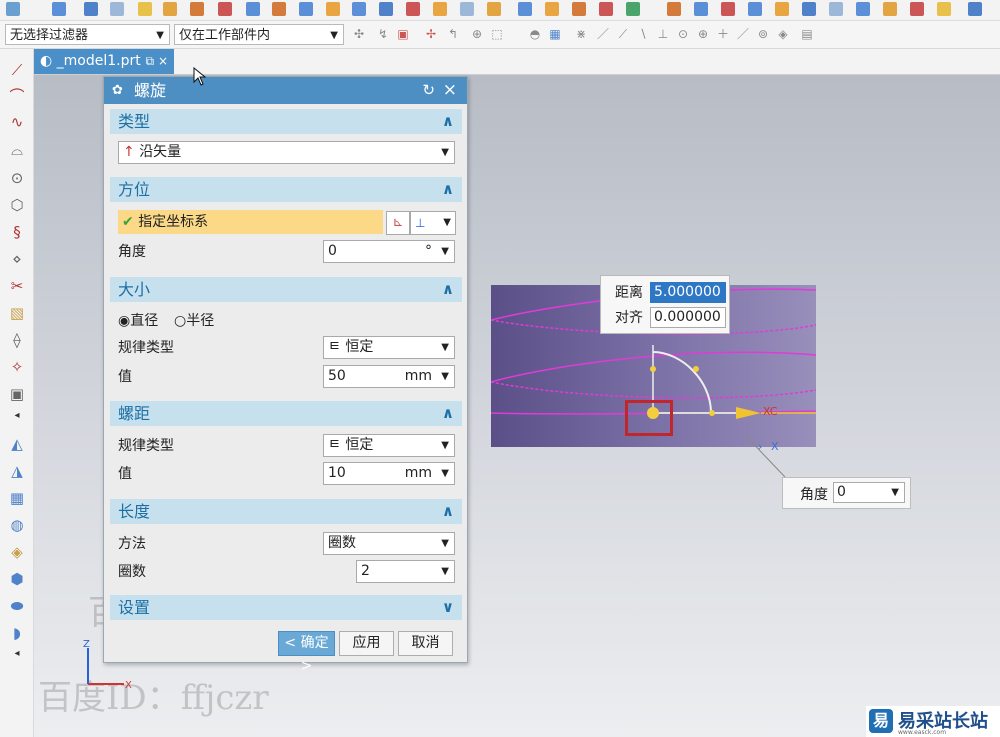  Describe the element at coordinates (428, 90) in the screenshot. I see `reset-icon: ↻` at that location.